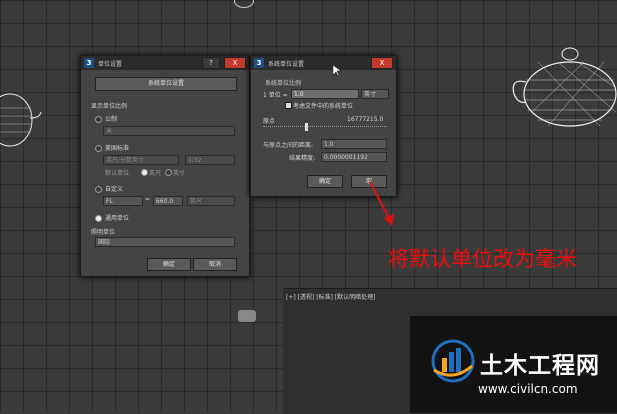  I want to click on origin-slider, so click(325, 128).